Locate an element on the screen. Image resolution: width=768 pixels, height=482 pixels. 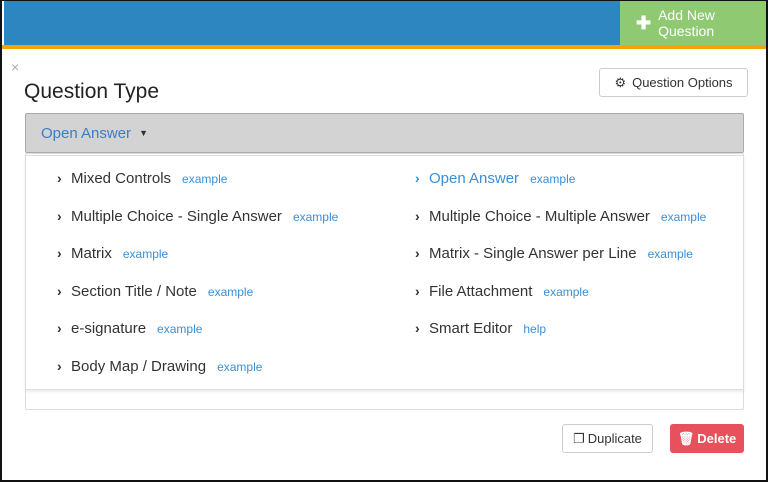
menu-item-label: Matrix is located at coordinates (91, 253).